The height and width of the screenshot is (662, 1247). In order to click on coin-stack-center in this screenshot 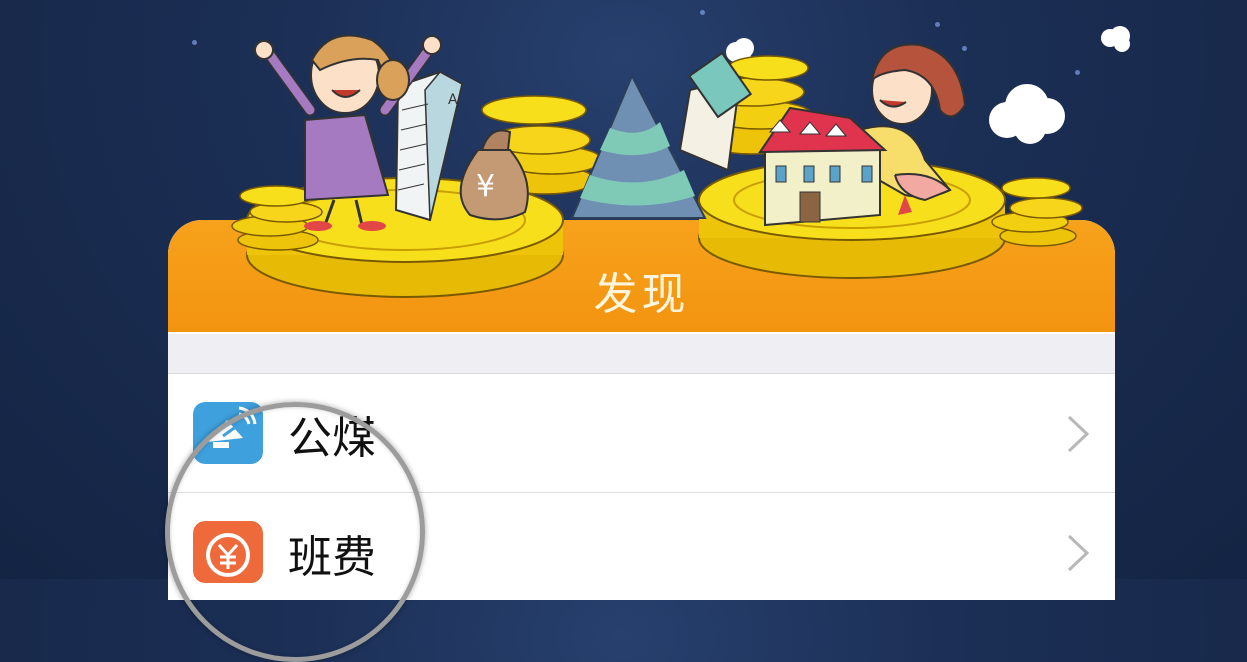, I will do `click(647, 125)`.